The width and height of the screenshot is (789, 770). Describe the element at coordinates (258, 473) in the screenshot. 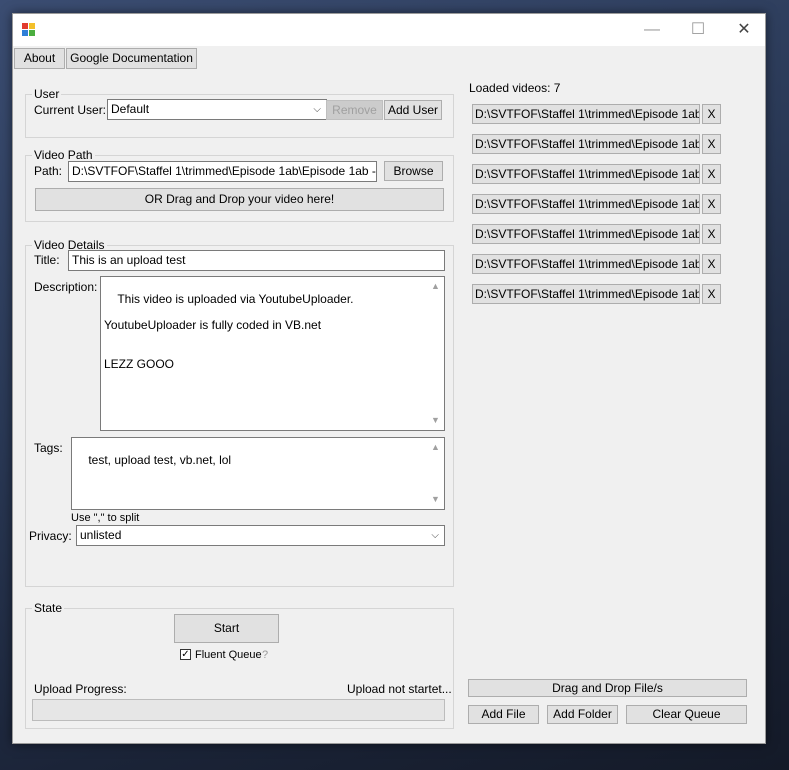

I see `tags-textarea: test, upload test, vb.net, lol ▲ ▼` at that location.